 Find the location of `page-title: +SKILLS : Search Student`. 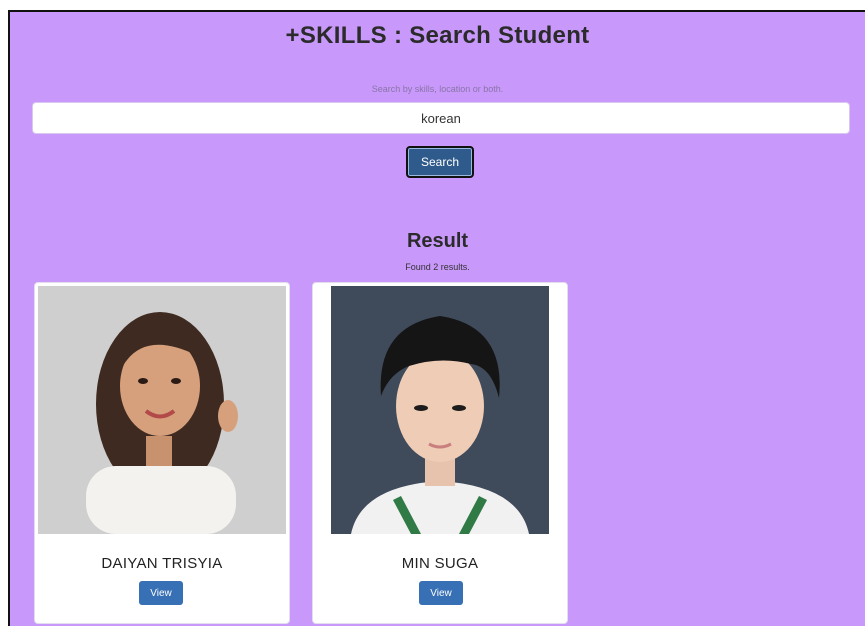

page-title: +SKILLS : Search Student is located at coordinates (437, 35).